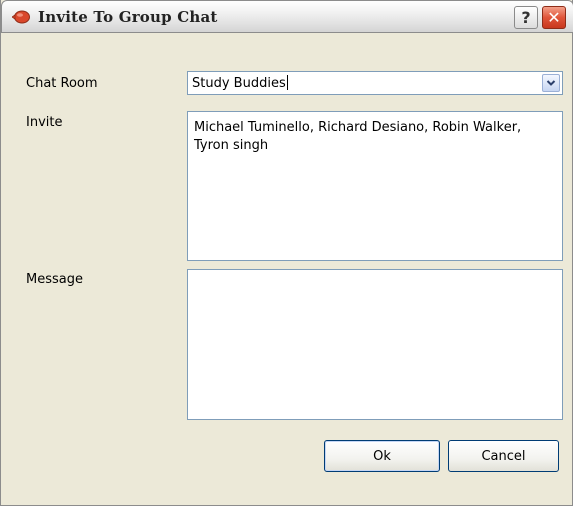 The height and width of the screenshot is (506, 573). I want to click on close-button: ✕, so click(554, 17).